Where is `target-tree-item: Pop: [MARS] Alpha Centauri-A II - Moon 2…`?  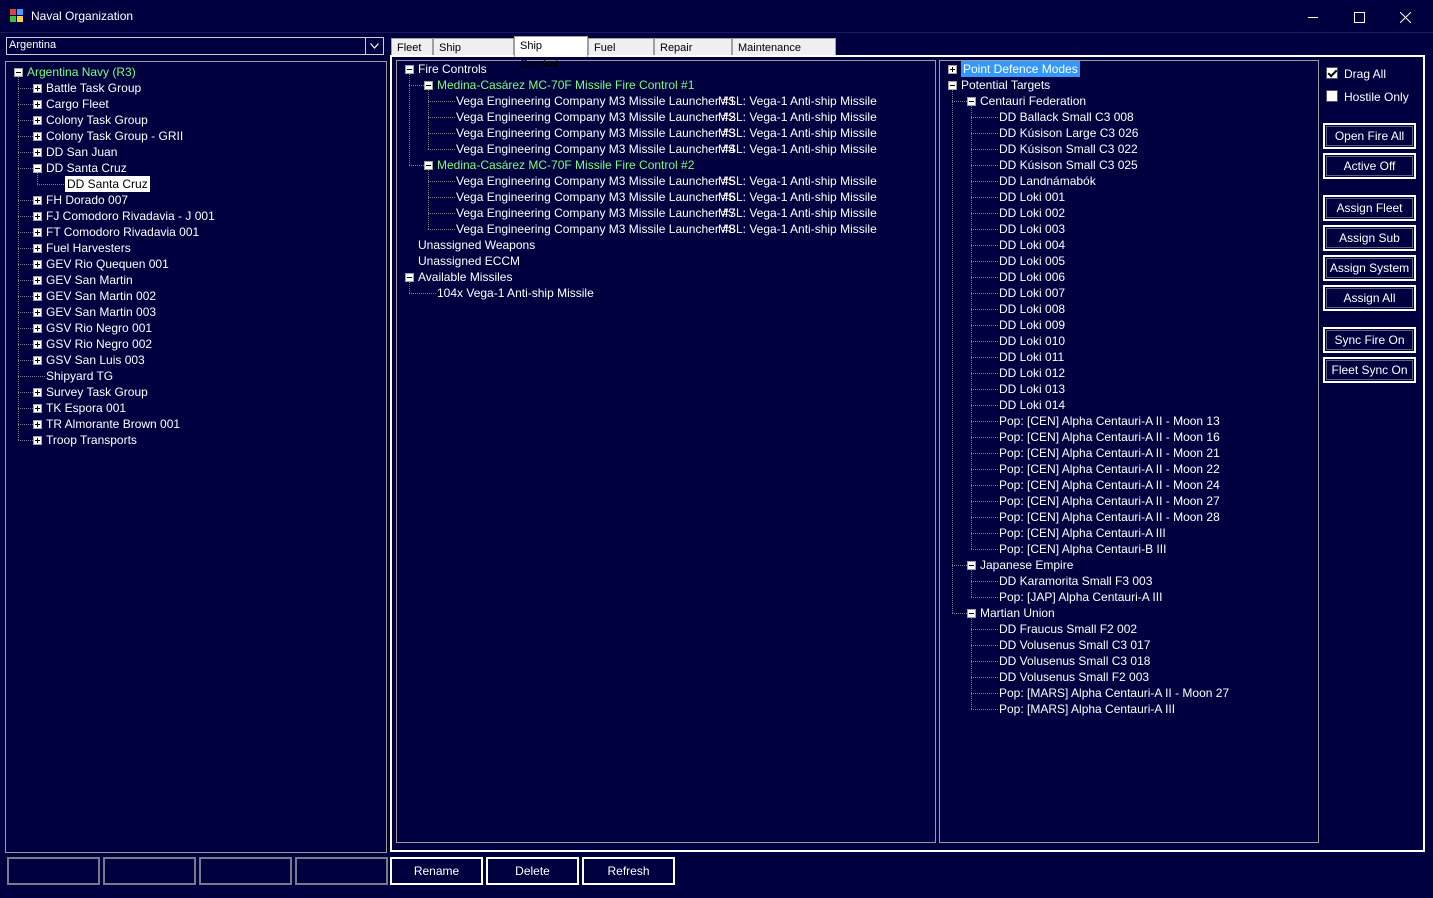
target-tree-item: Pop: [MARS] Alpha Centauri-A II - Moon 2… is located at coordinates (1114, 693).